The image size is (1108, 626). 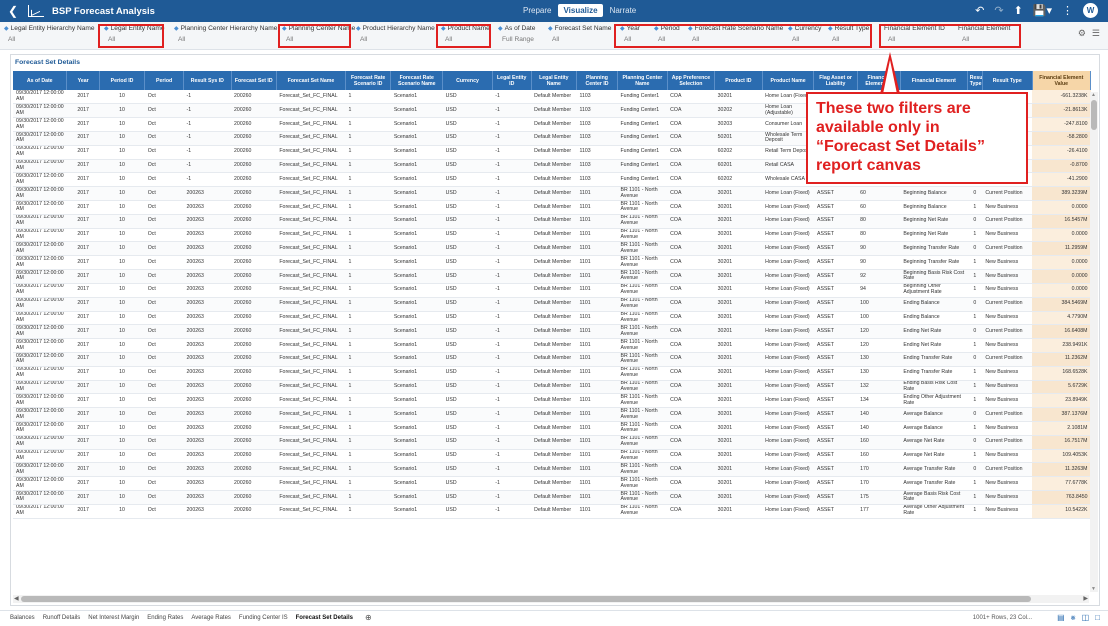 I want to click on table-cell: Default Member, so click(x=554, y=263).